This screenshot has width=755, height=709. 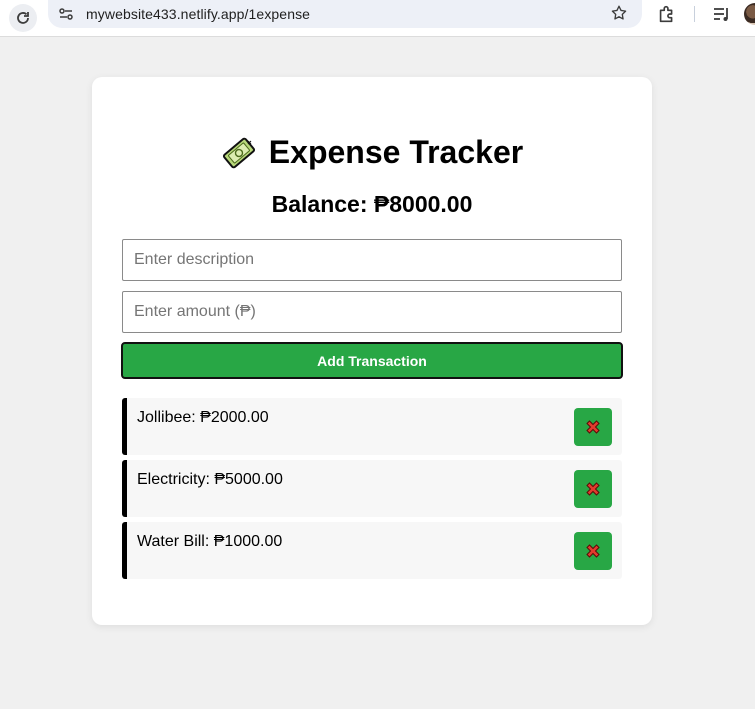 I want to click on profile-avatar, so click(x=749, y=14).